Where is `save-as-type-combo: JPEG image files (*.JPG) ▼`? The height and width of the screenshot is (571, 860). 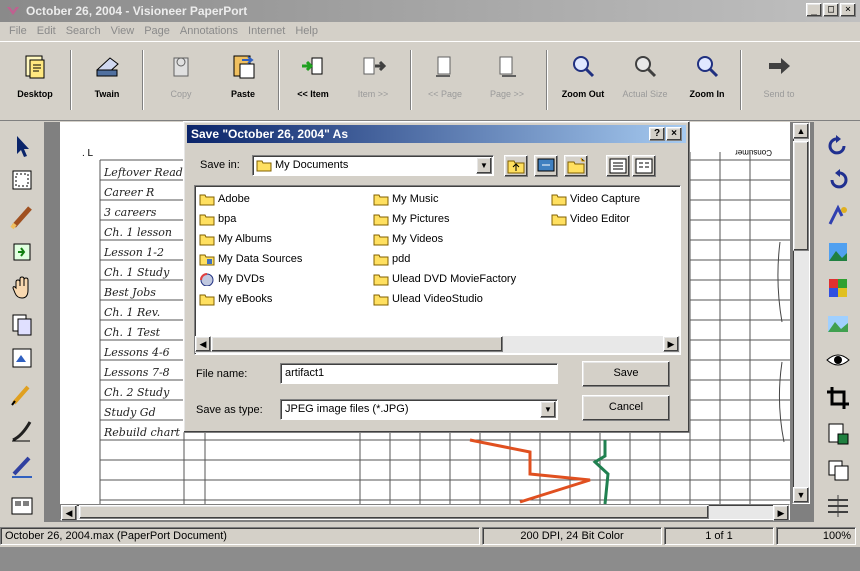 save-as-type-combo: JPEG image files (*.JPG) ▼ is located at coordinates (419, 409).